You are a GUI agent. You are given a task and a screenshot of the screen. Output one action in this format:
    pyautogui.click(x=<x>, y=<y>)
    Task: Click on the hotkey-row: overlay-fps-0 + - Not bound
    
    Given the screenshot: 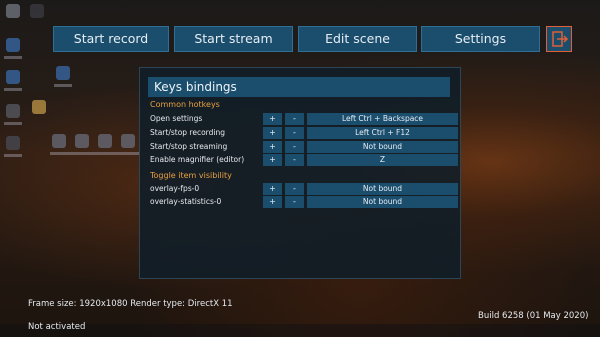 What is the action you would take?
    pyautogui.click(x=304, y=189)
    